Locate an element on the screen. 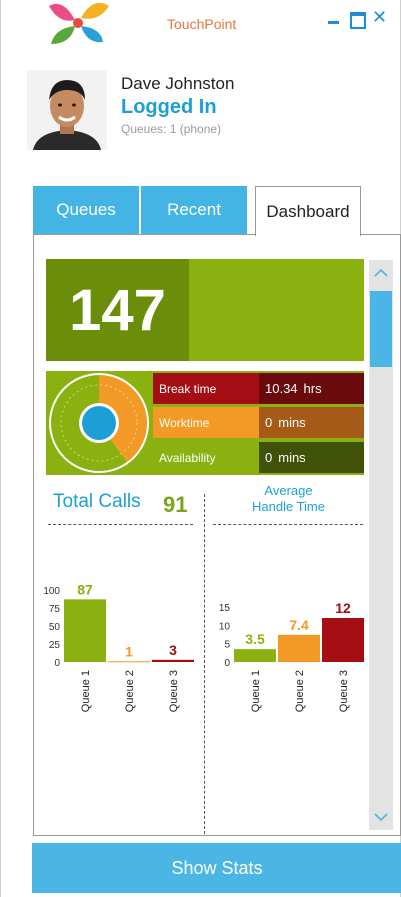 The width and height of the screenshot is (401, 897). break-time-number: 10.34 is located at coordinates (281, 388).